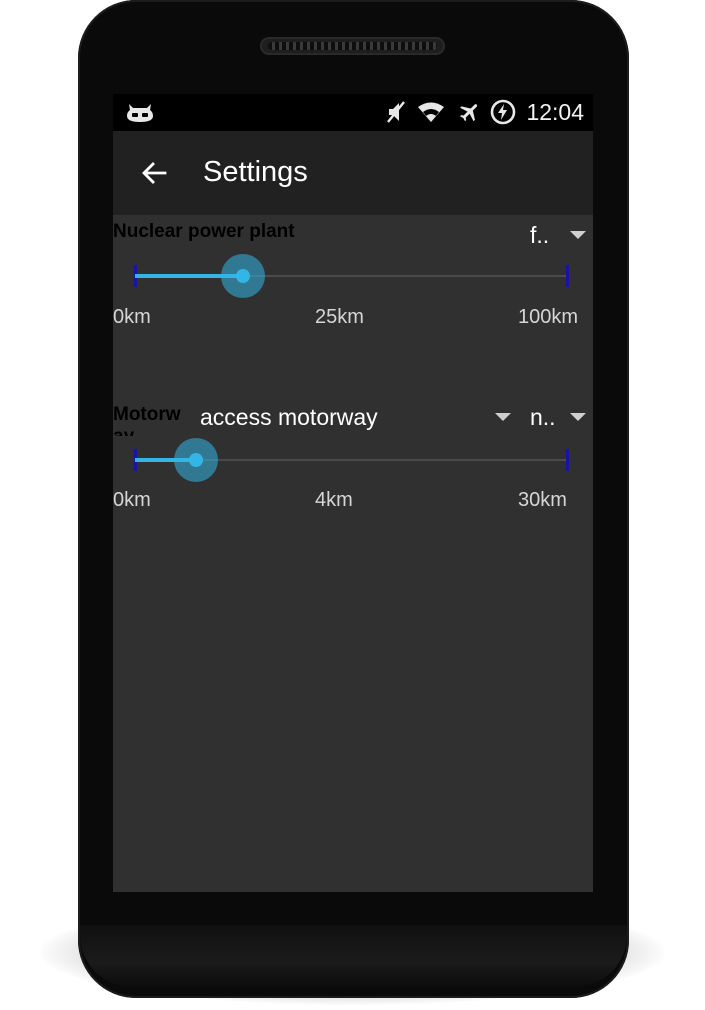 This screenshot has width=705, height=1010. What do you see at coordinates (195, 460) in the screenshot?
I see `slider-thumb` at bounding box center [195, 460].